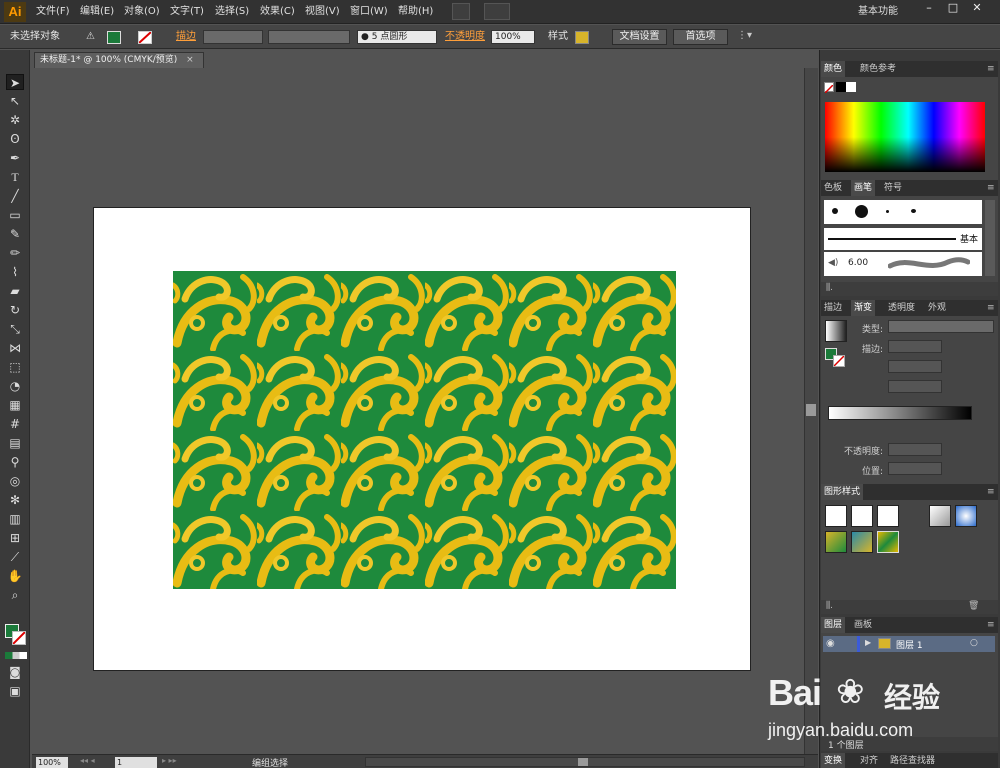  What do you see at coordinates (841, 87) in the screenshot?
I see `black-swatch` at bounding box center [841, 87].